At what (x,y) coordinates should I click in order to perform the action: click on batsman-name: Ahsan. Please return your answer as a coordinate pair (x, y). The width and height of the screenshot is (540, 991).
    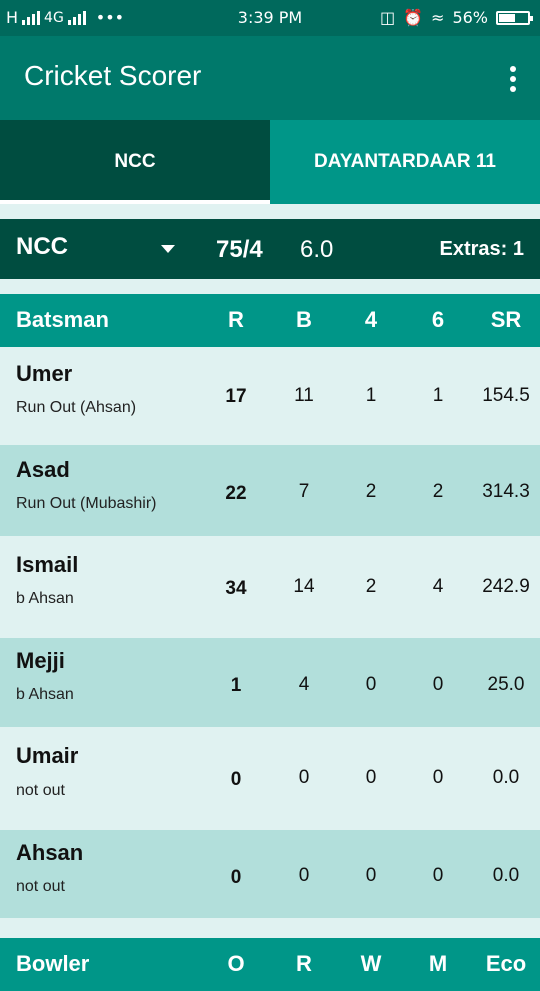
    Looking at the image, I should click on (50, 852).